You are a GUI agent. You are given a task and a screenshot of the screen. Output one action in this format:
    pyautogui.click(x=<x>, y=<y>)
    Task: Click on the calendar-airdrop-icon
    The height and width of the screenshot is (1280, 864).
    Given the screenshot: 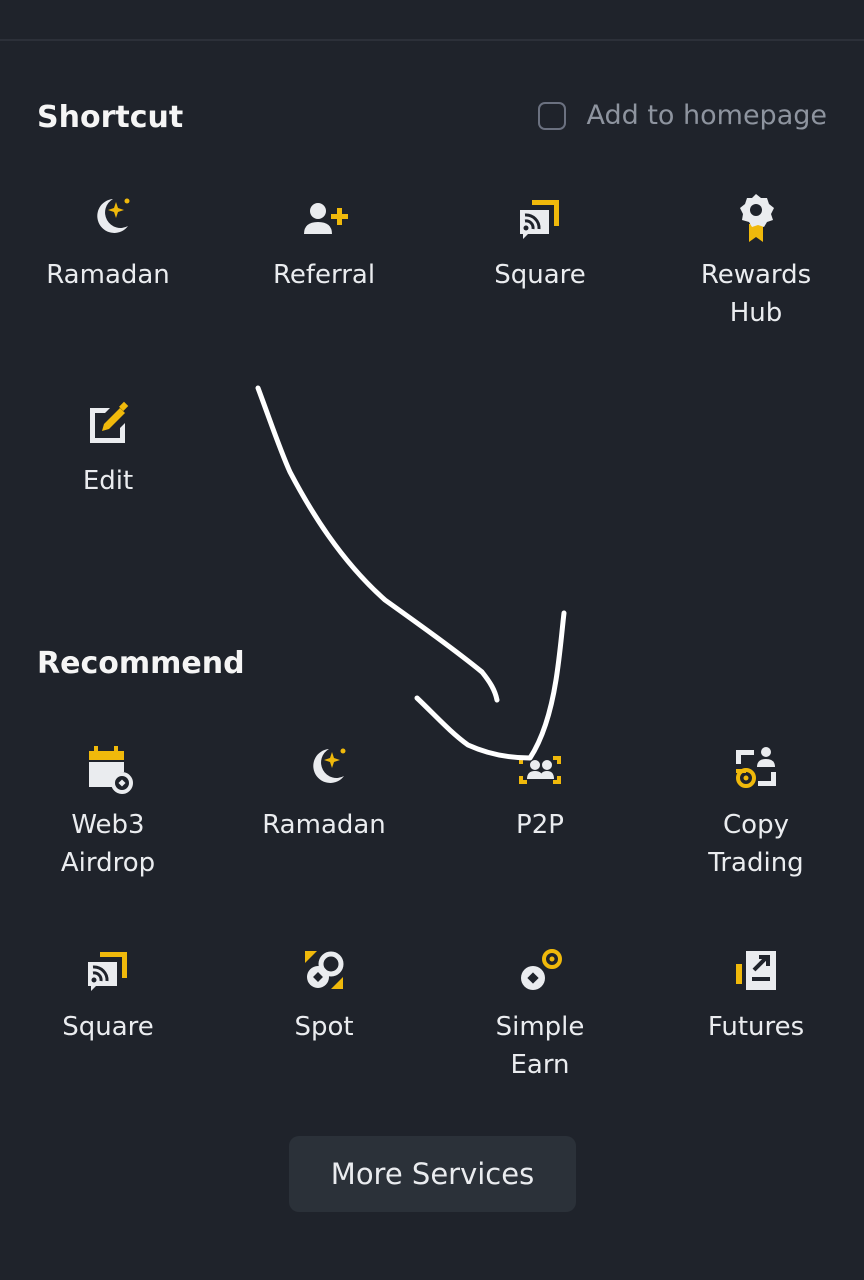 What is the action you would take?
    pyautogui.click(x=108, y=768)
    